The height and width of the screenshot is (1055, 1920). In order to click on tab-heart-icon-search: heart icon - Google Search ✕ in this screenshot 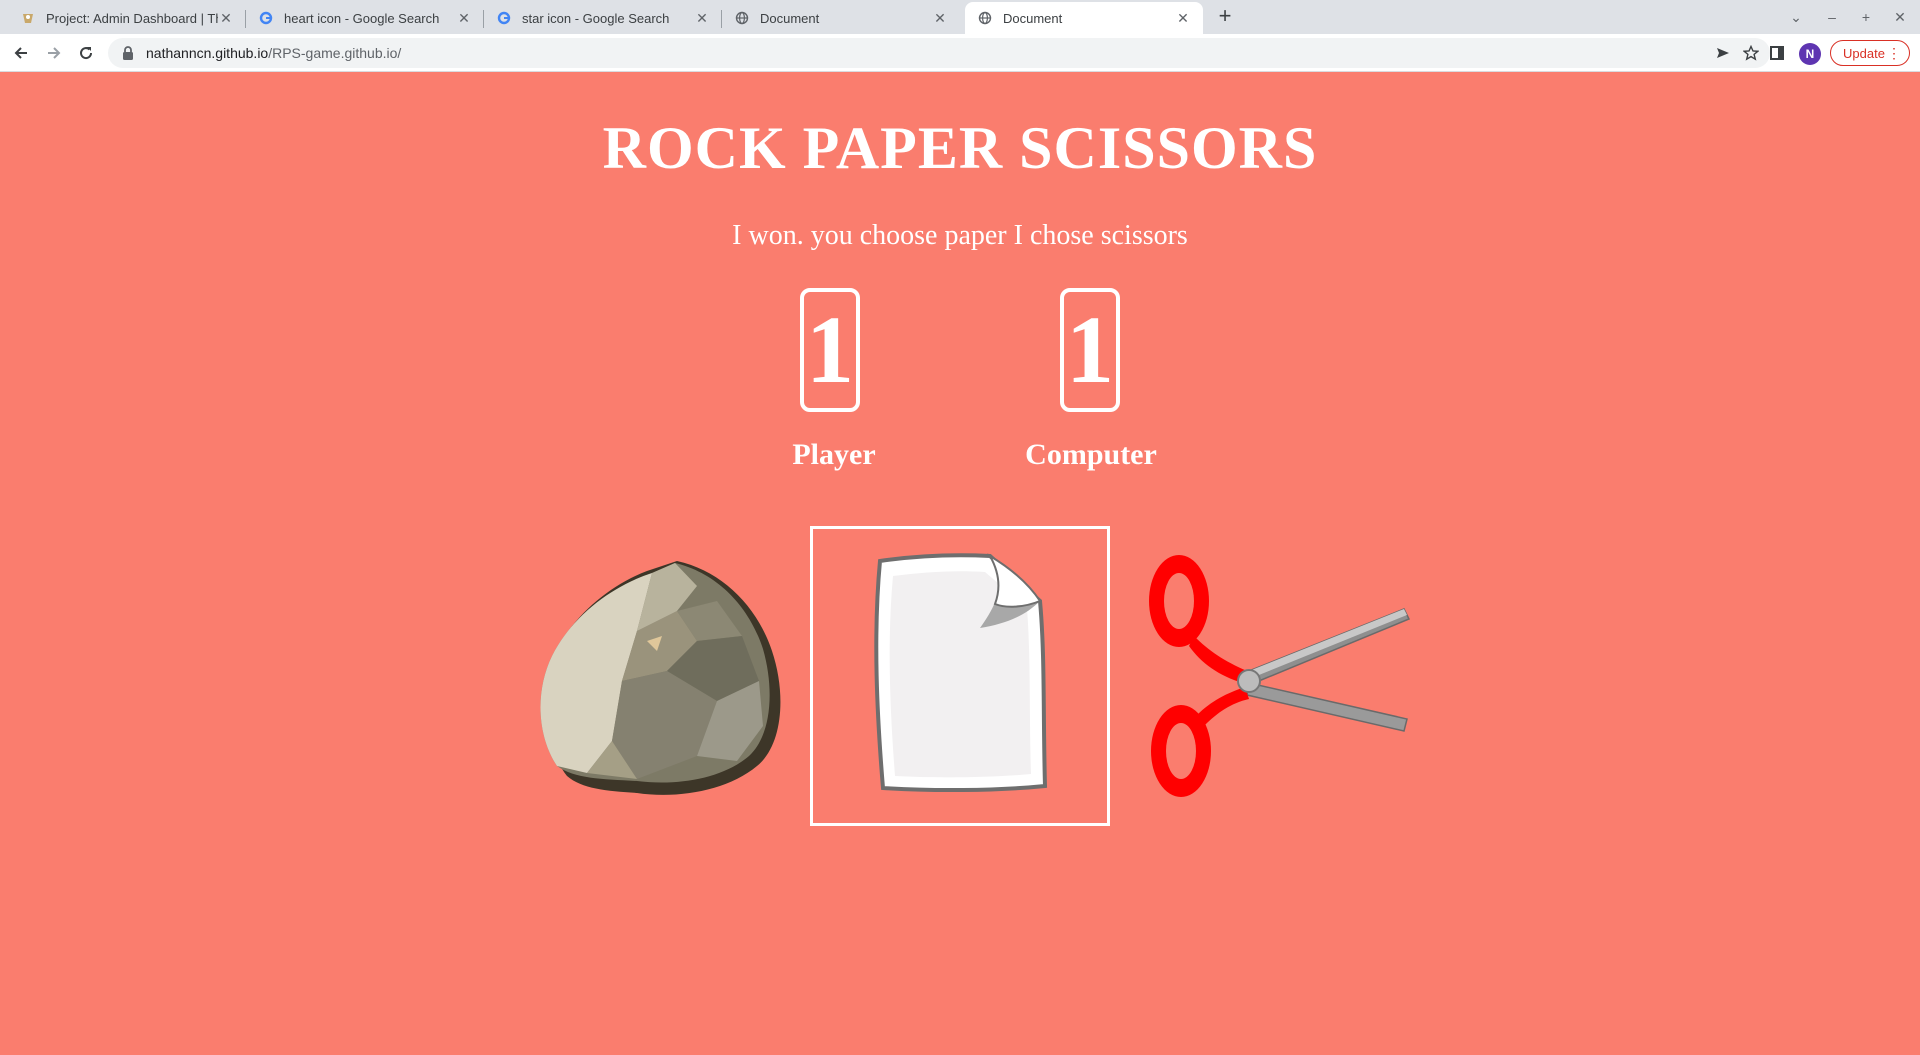, I will do `click(365, 18)`.